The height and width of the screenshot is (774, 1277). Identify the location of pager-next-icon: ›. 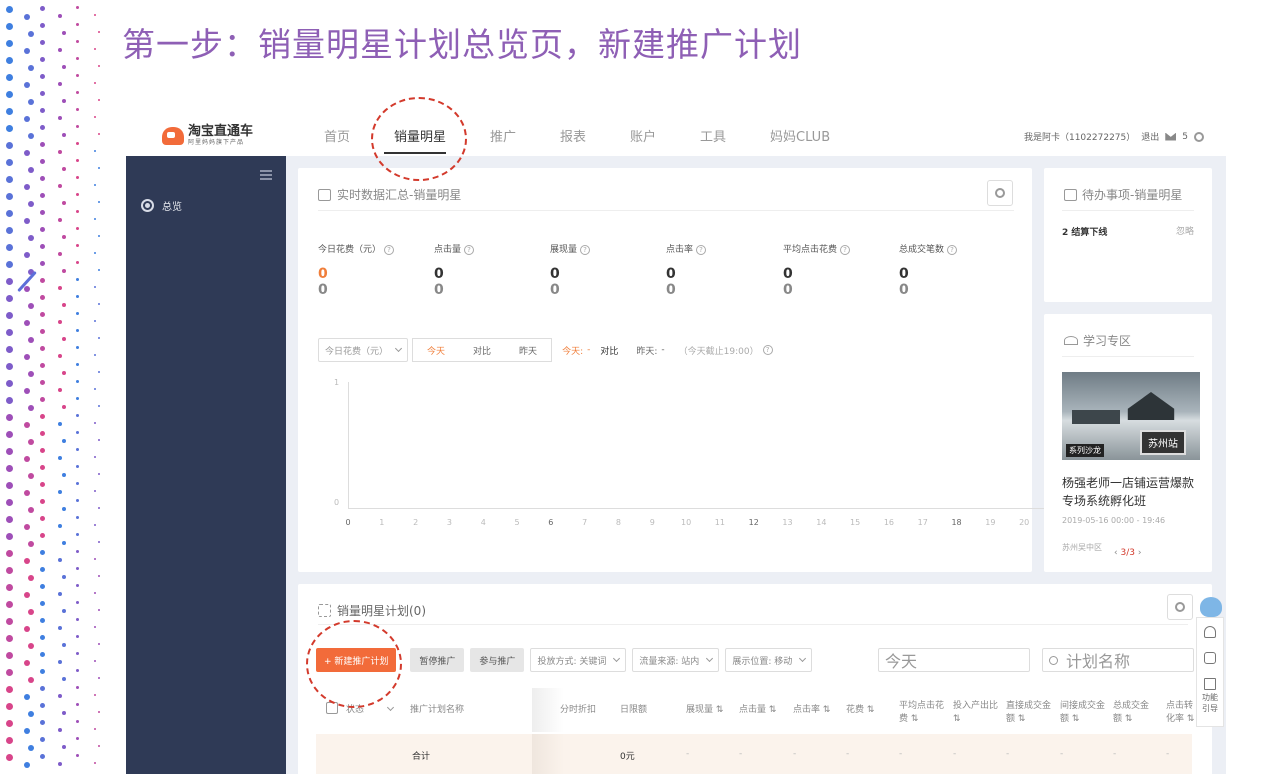
(1138, 553).